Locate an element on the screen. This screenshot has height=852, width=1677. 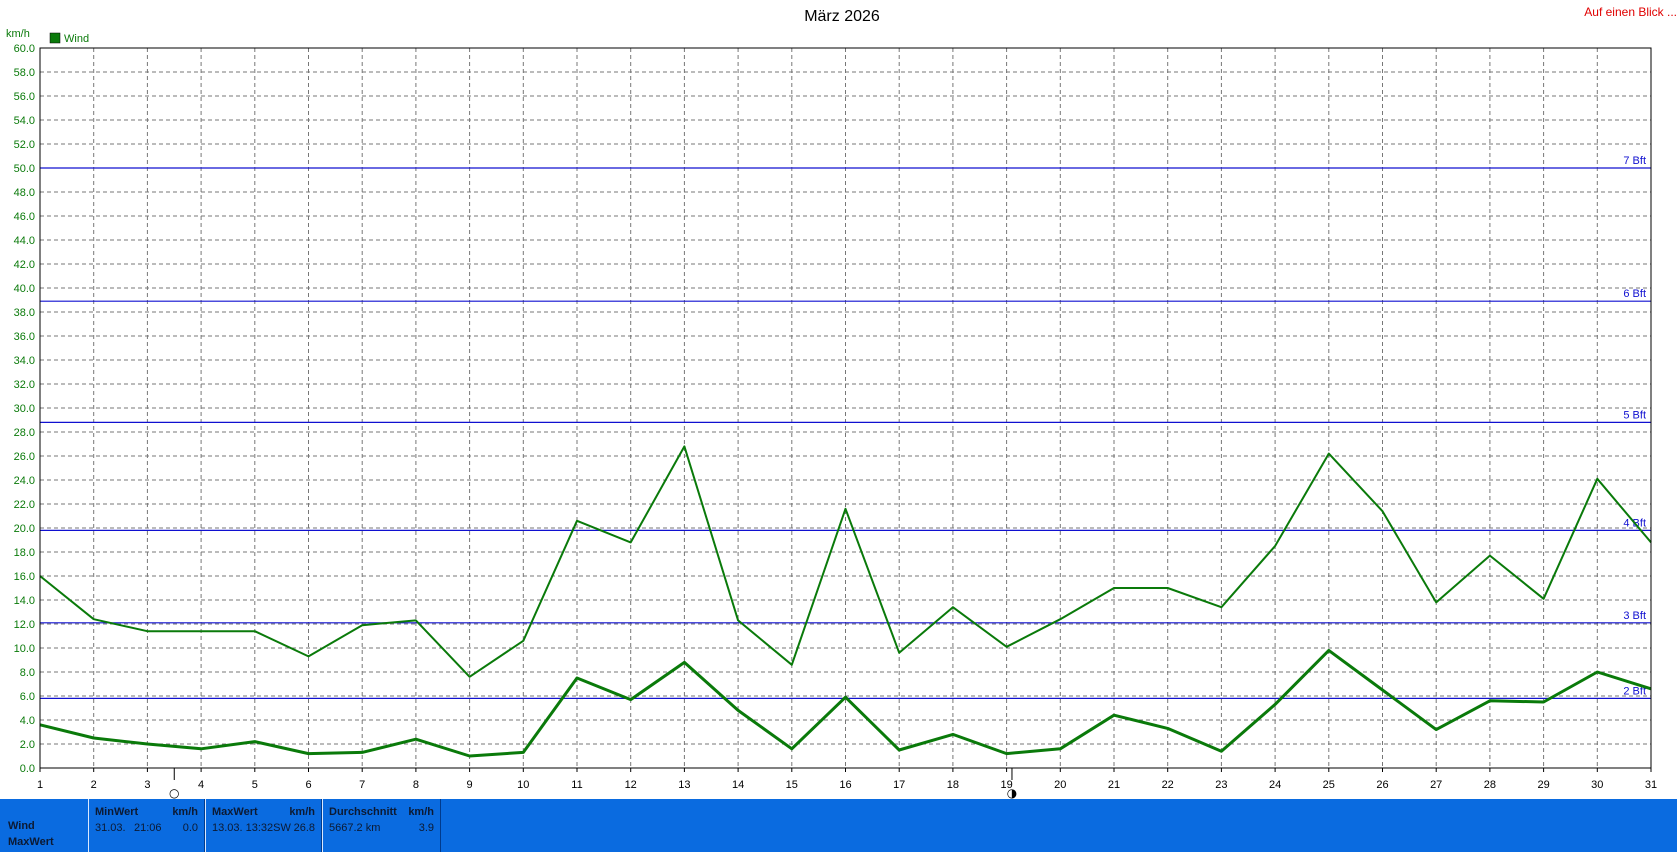
y-tick-label: 40.0 is located at coordinates (24, 289).